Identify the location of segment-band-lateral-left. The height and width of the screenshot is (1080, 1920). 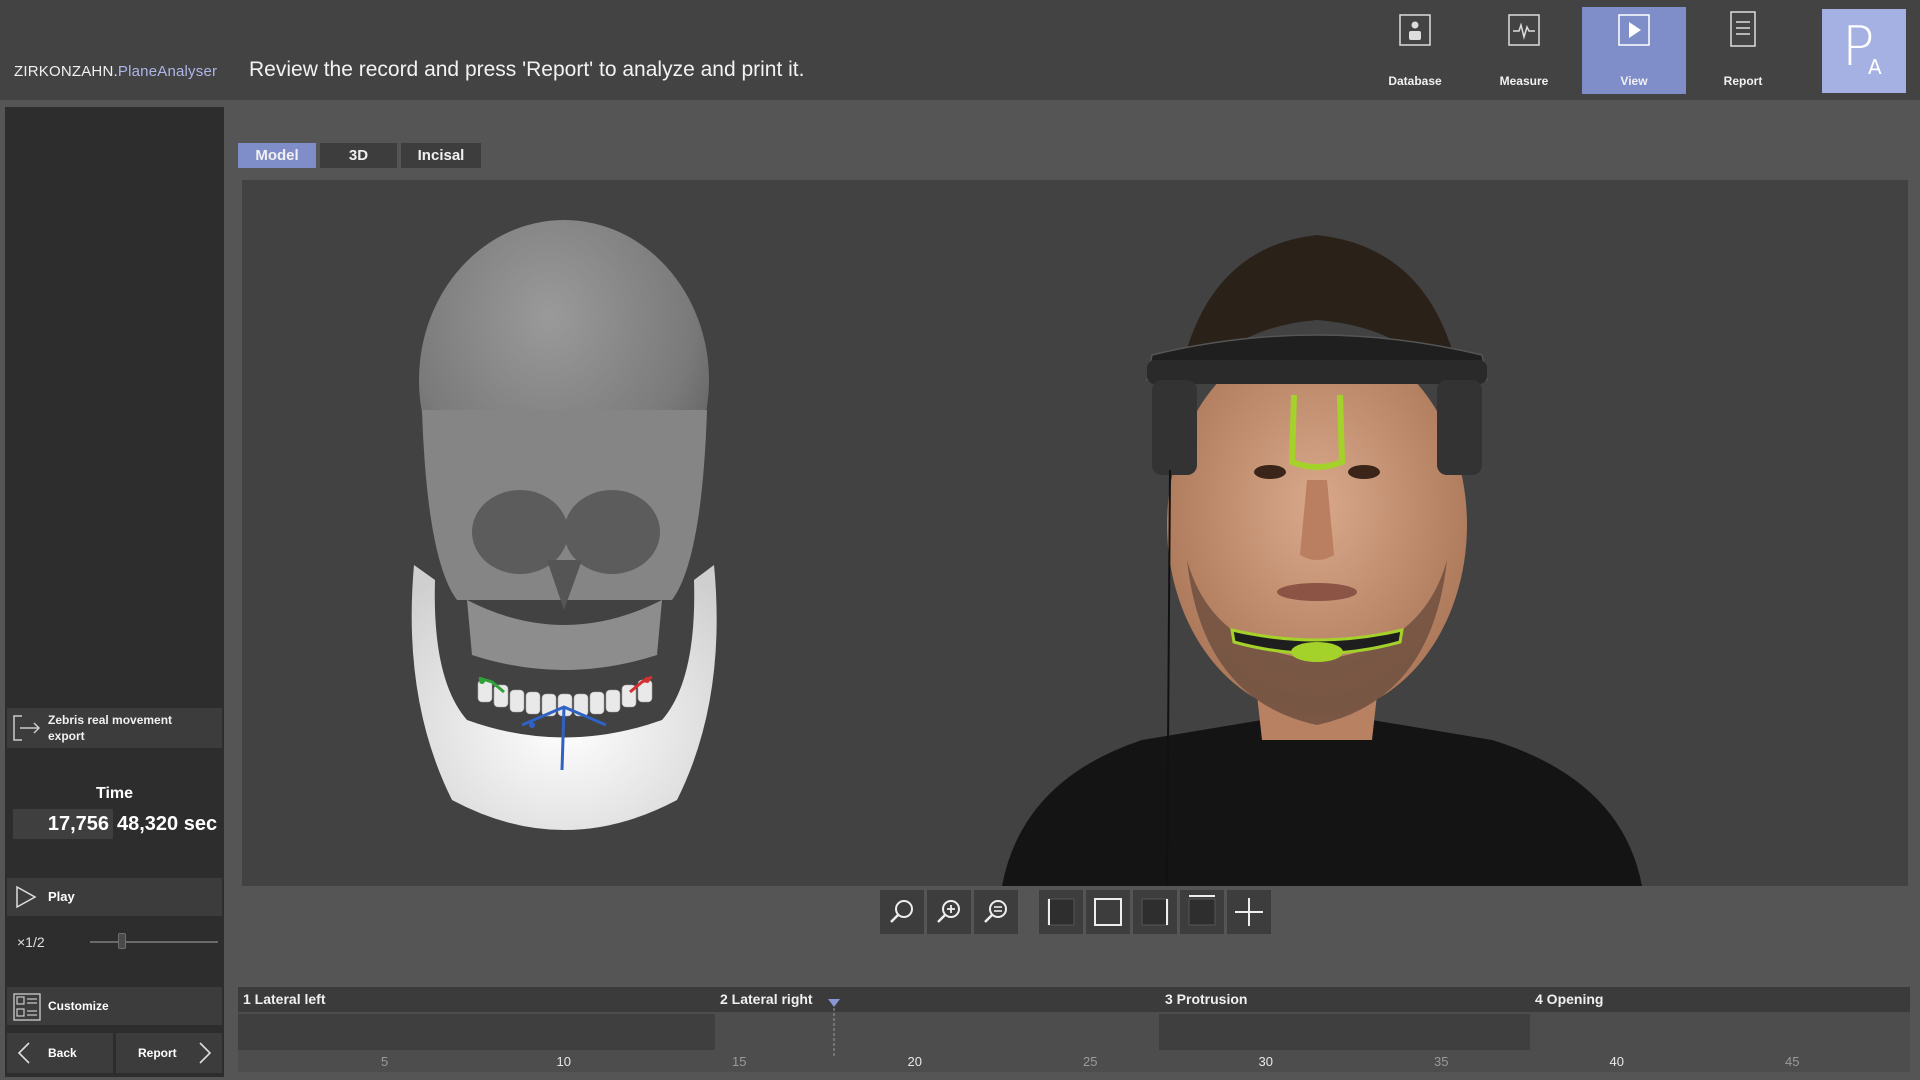
(476, 1032).